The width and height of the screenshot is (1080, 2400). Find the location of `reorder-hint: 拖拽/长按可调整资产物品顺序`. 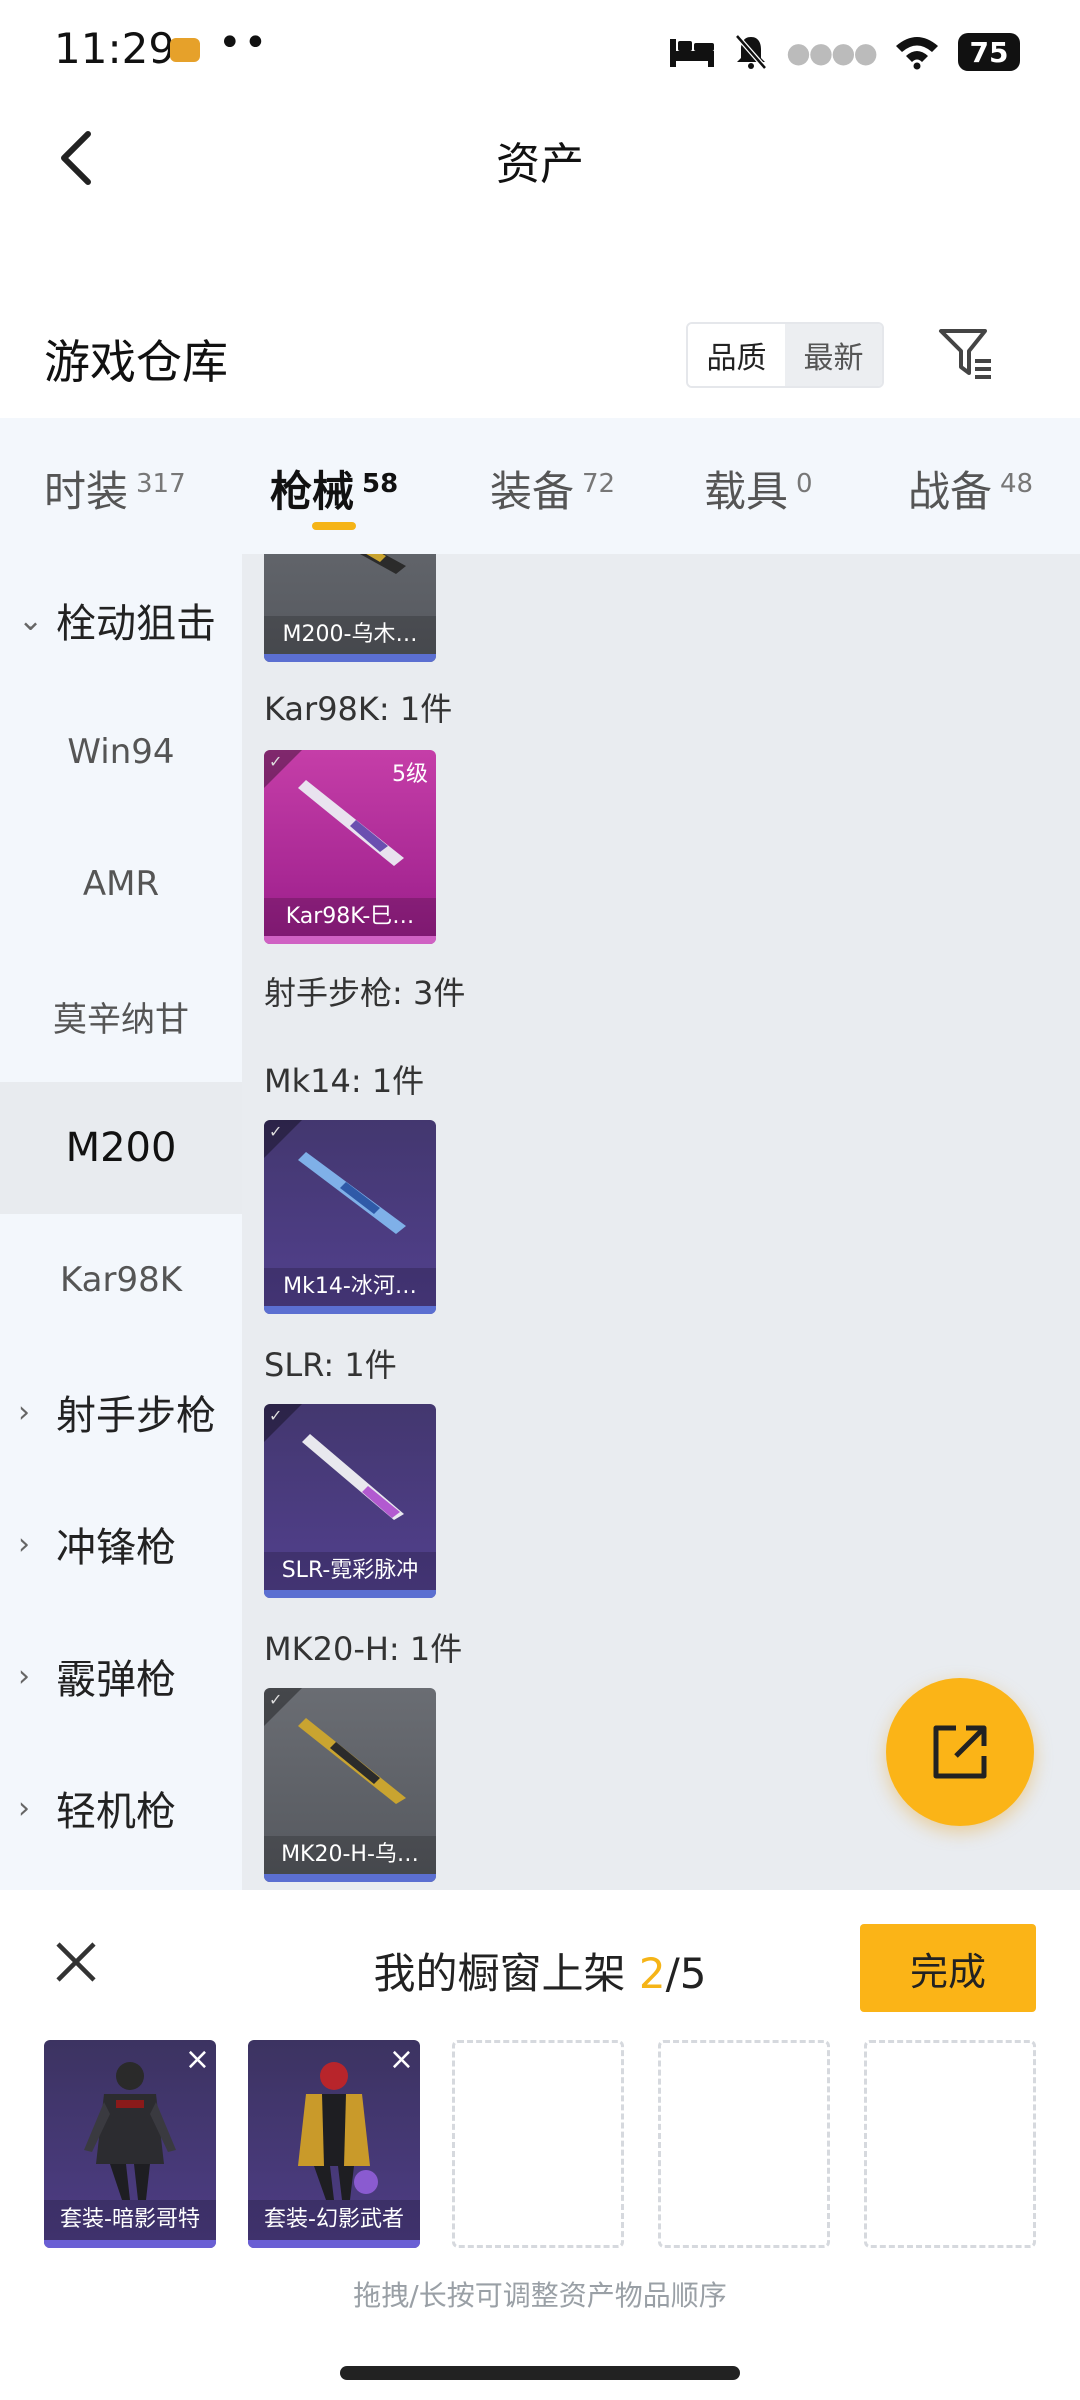

reorder-hint: 拖拽/长按可调整资产物品顺序 is located at coordinates (540, 2295).